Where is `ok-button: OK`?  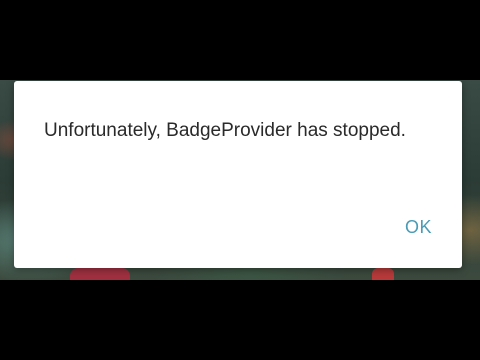 ok-button: OK is located at coordinates (418, 227).